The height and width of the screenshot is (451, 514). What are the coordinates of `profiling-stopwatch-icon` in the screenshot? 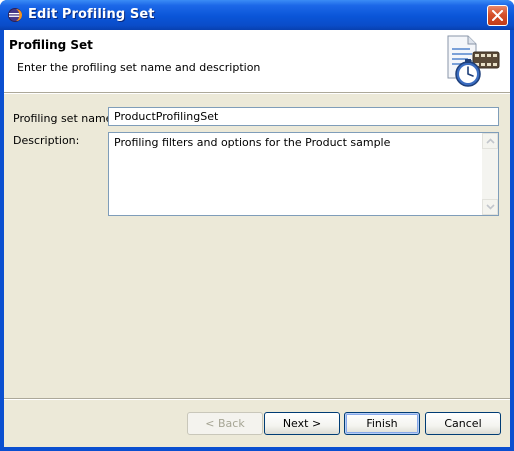 It's located at (472, 61).